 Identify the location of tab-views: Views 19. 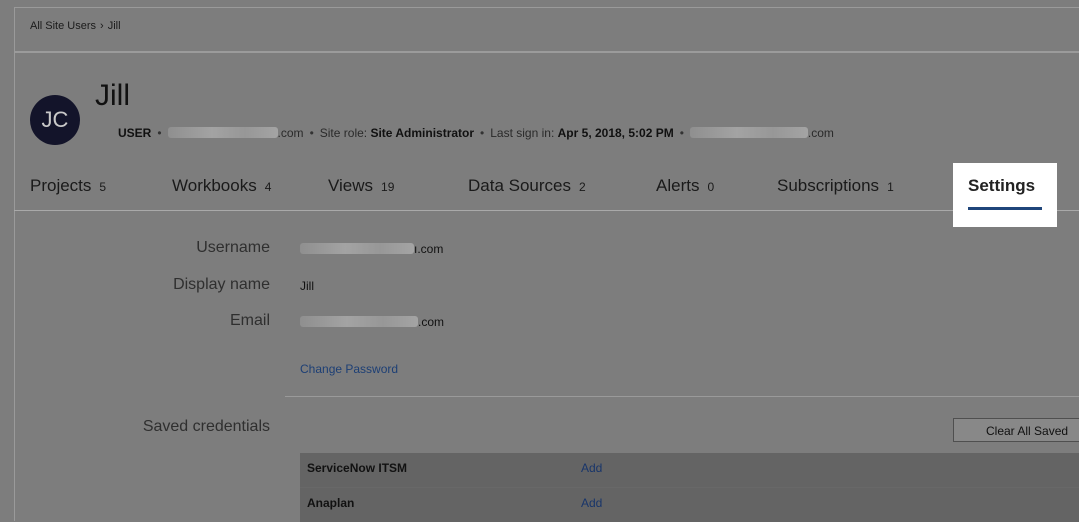
(361, 186).